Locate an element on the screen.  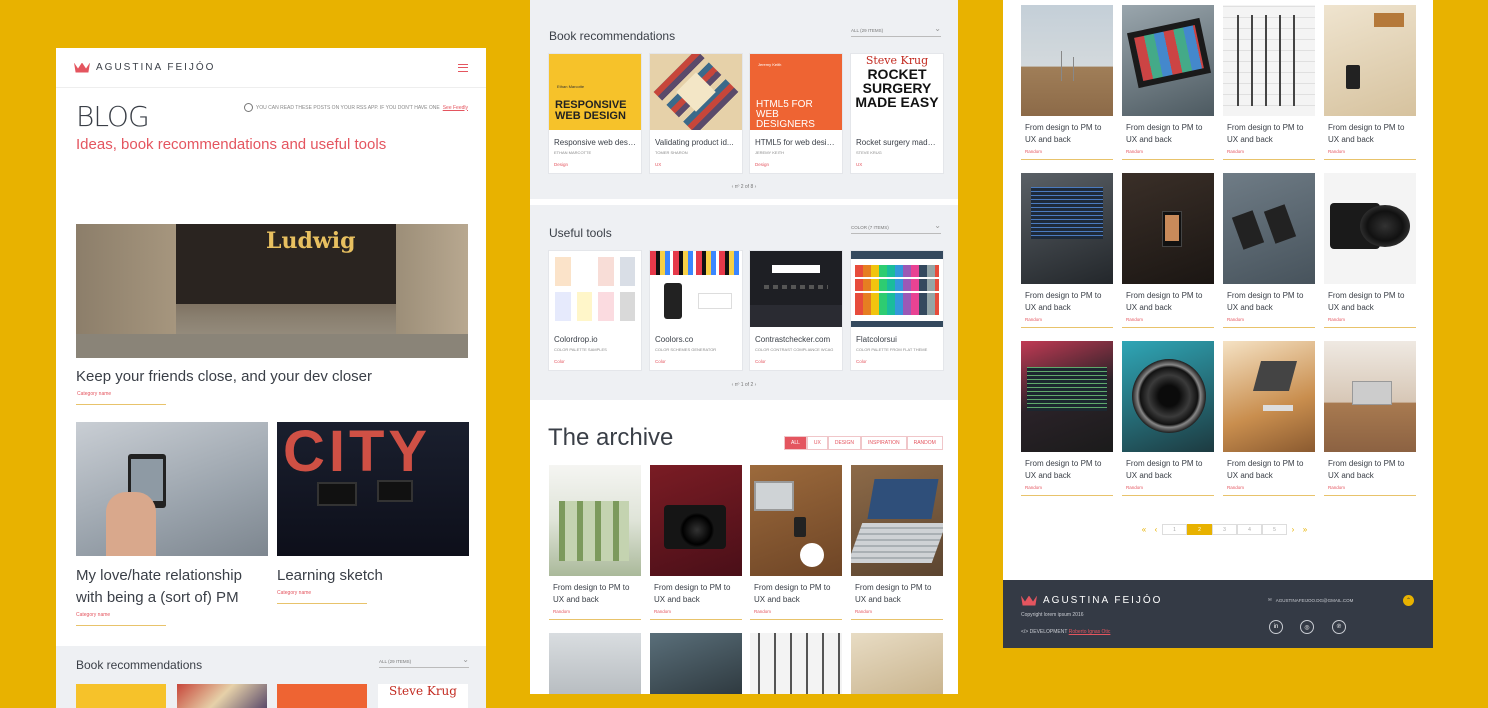
footer-logo: AGUSTINA FEIJÓO is located at coordinates (1091, 600).